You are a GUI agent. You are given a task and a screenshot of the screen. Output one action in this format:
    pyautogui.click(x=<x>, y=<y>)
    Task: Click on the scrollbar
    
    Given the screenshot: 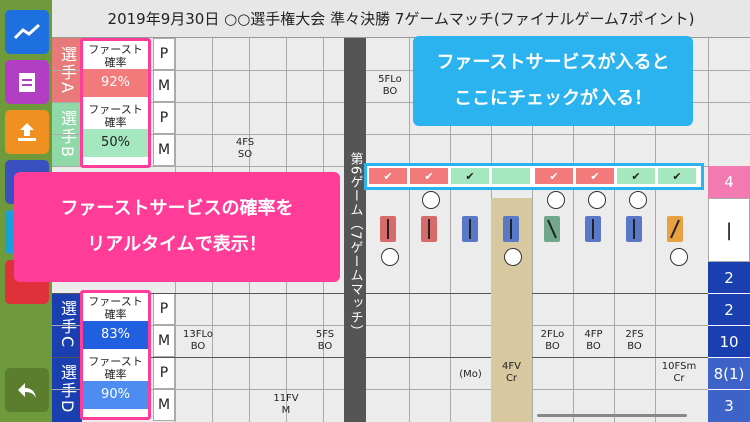 What is the action you would take?
    pyautogui.click(x=612, y=415)
    